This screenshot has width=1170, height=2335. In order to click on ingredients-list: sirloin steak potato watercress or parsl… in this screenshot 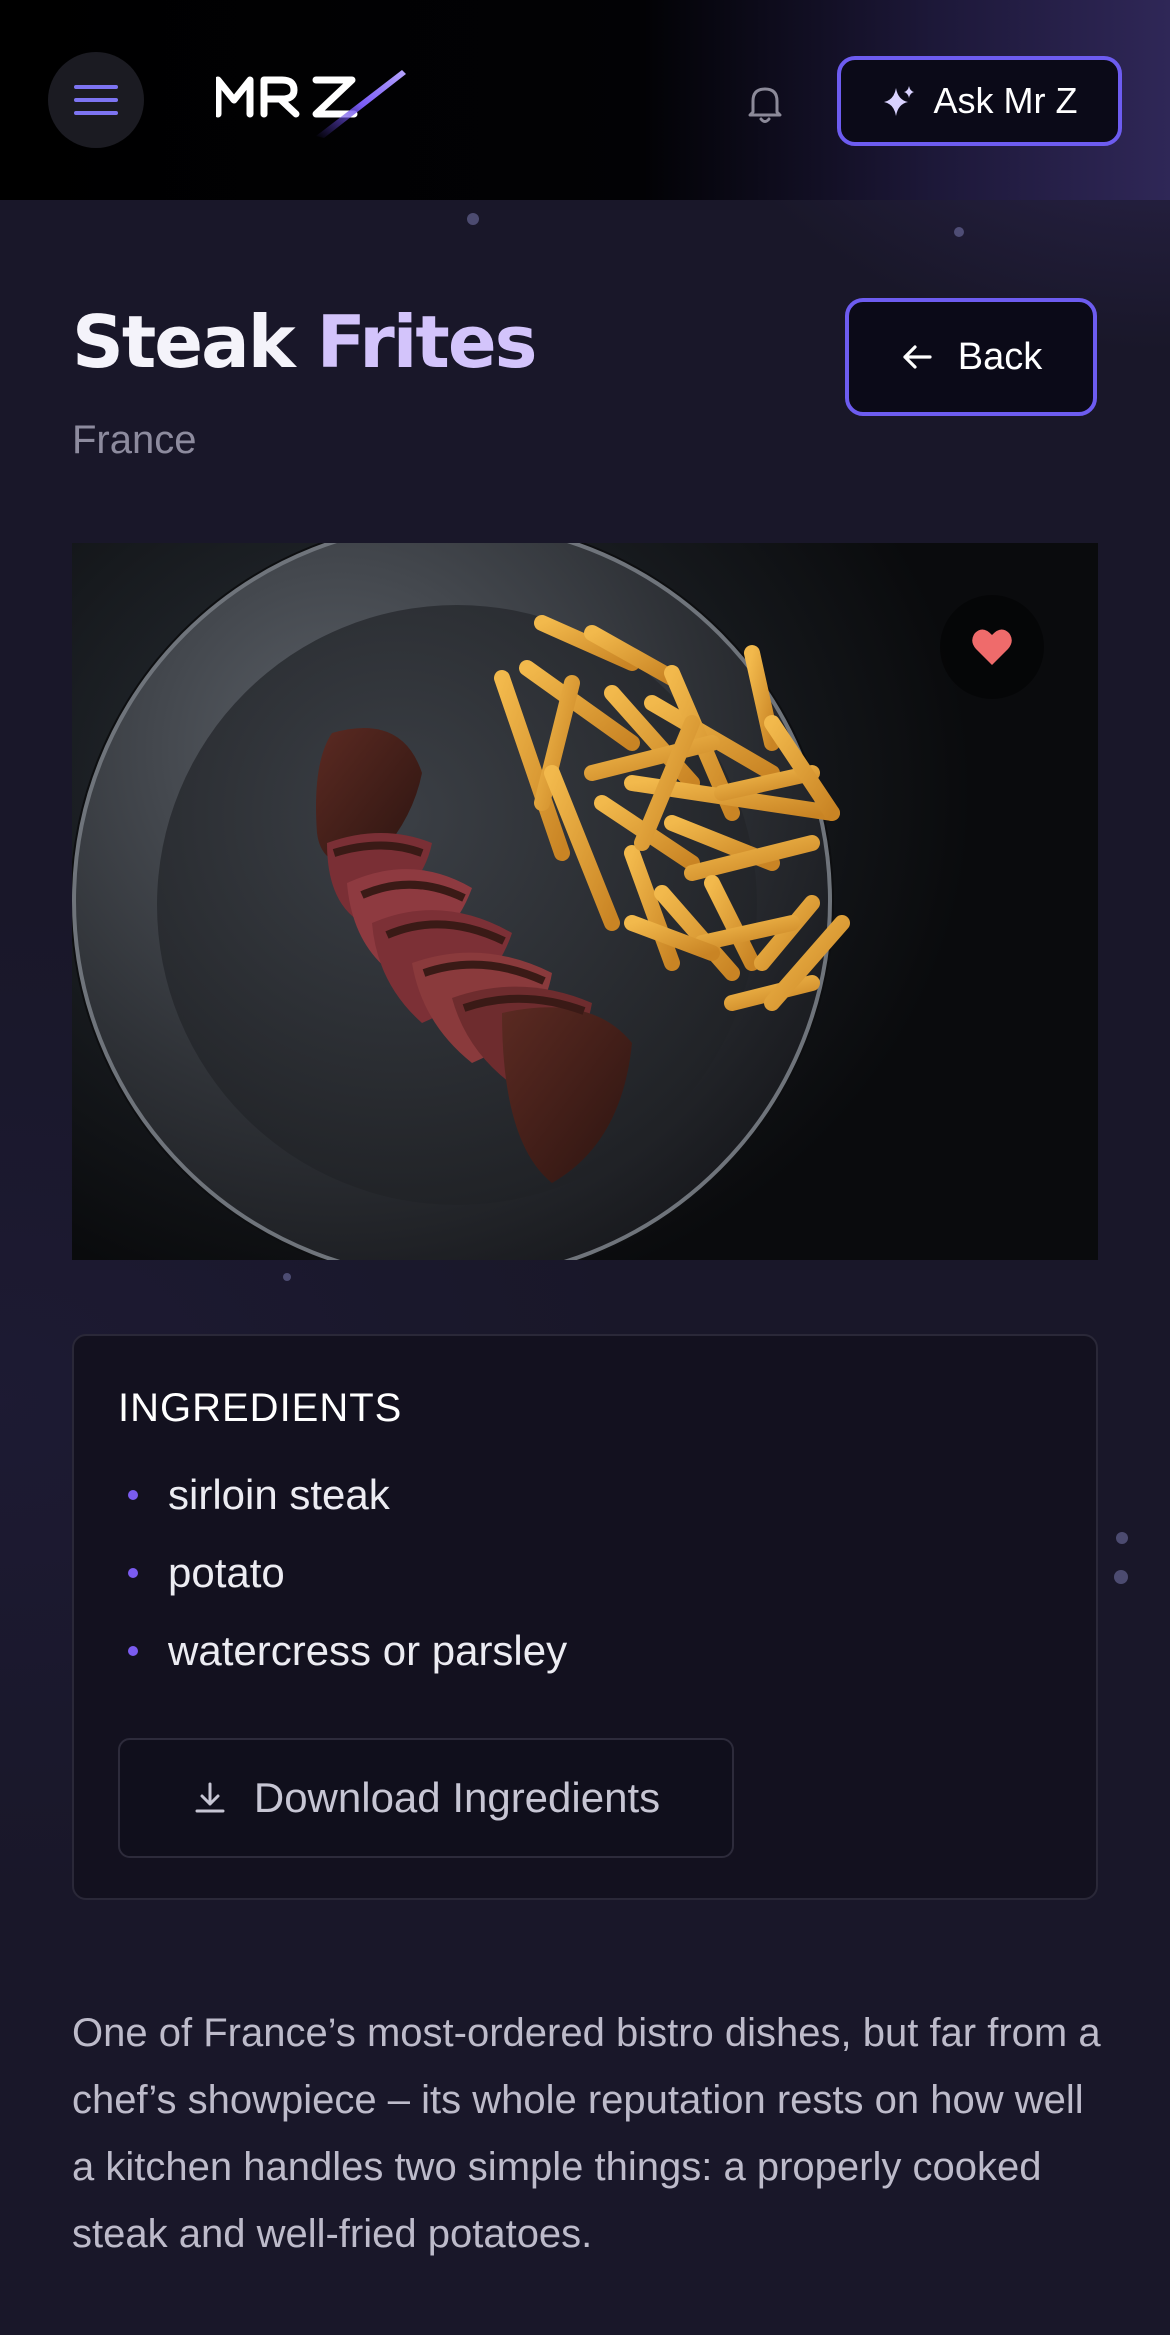, I will do `click(342, 1573)`.